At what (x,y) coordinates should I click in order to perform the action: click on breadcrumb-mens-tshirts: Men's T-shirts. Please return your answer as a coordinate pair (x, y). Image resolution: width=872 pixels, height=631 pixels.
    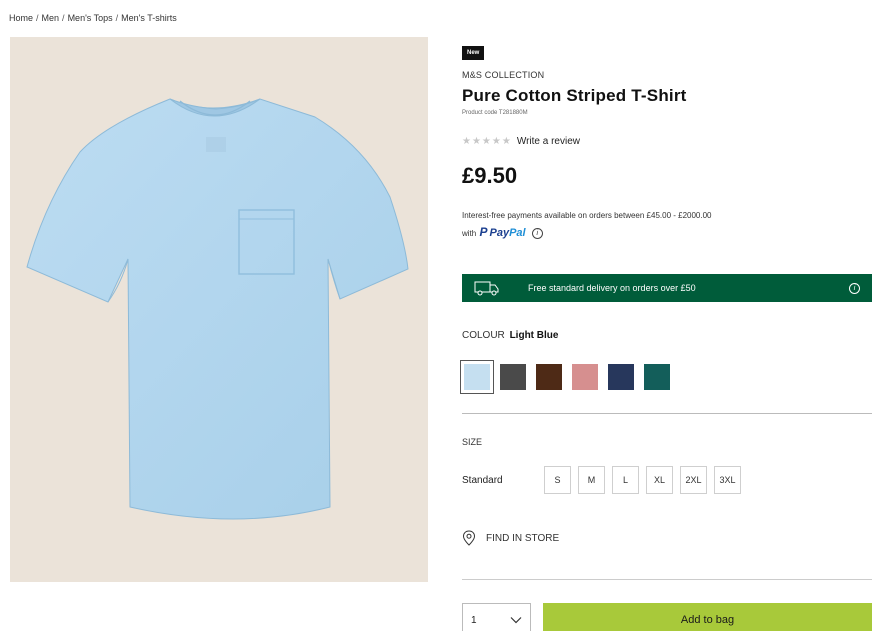
    Looking at the image, I should click on (149, 18).